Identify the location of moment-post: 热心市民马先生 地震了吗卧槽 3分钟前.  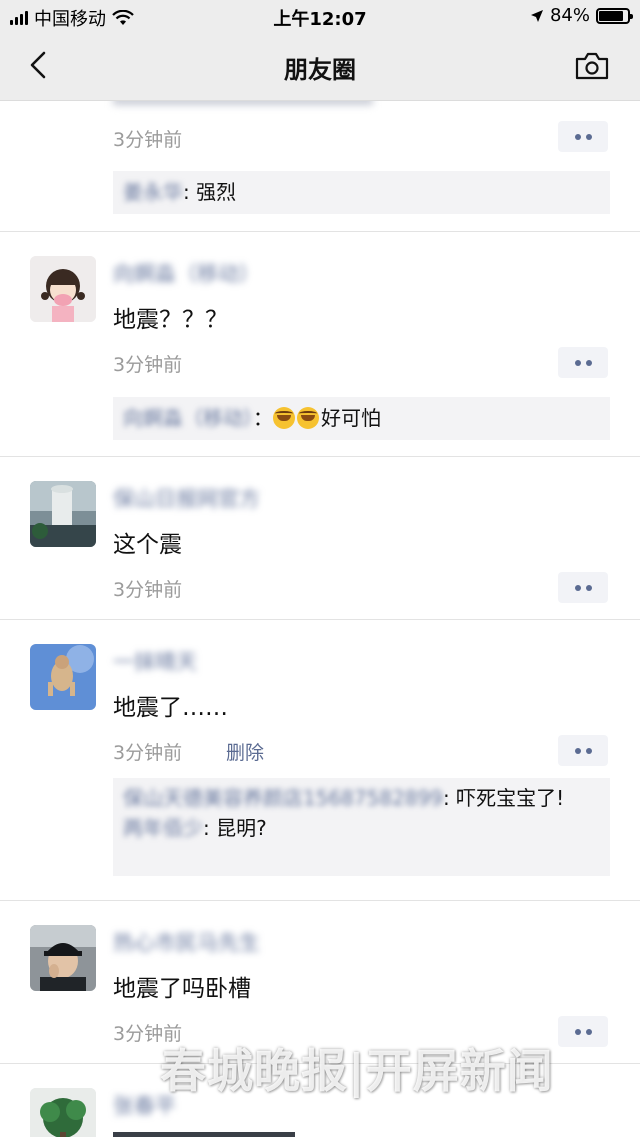
(320, 982).